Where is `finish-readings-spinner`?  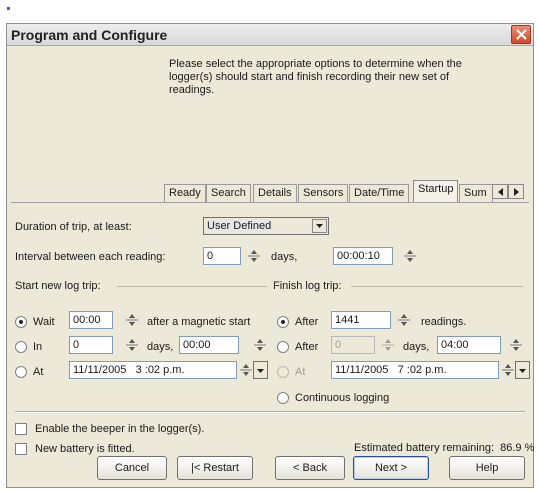
finish-readings-spinner is located at coordinates (404, 320).